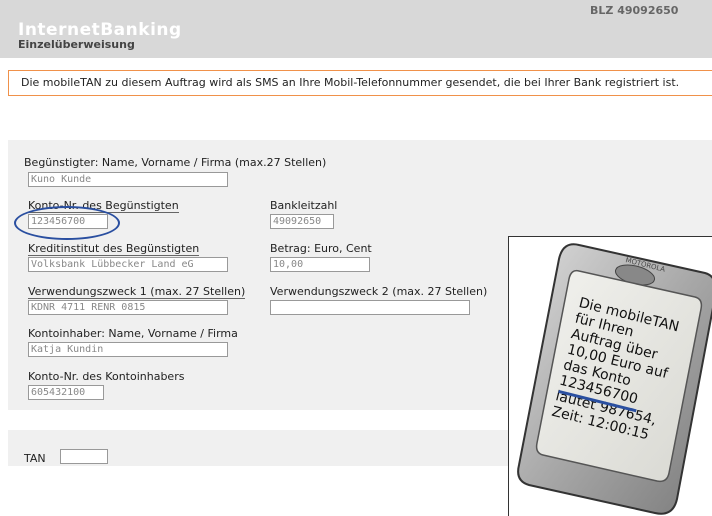 Image resolution: width=712 pixels, height=516 pixels. Describe the element at coordinates (370, 307) in the screenshot. I see `purpose2-input` at that location.